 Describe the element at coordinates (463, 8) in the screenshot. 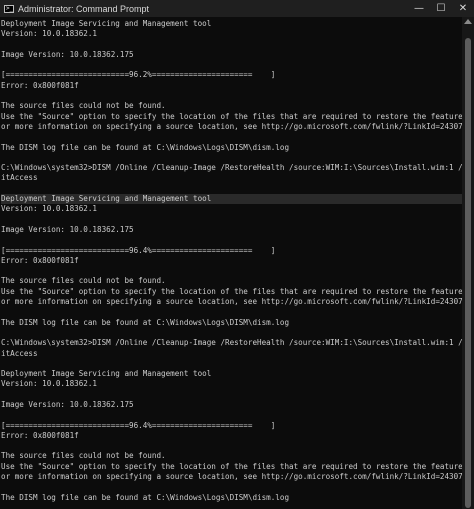

I see `close-button: ✕` at that location.